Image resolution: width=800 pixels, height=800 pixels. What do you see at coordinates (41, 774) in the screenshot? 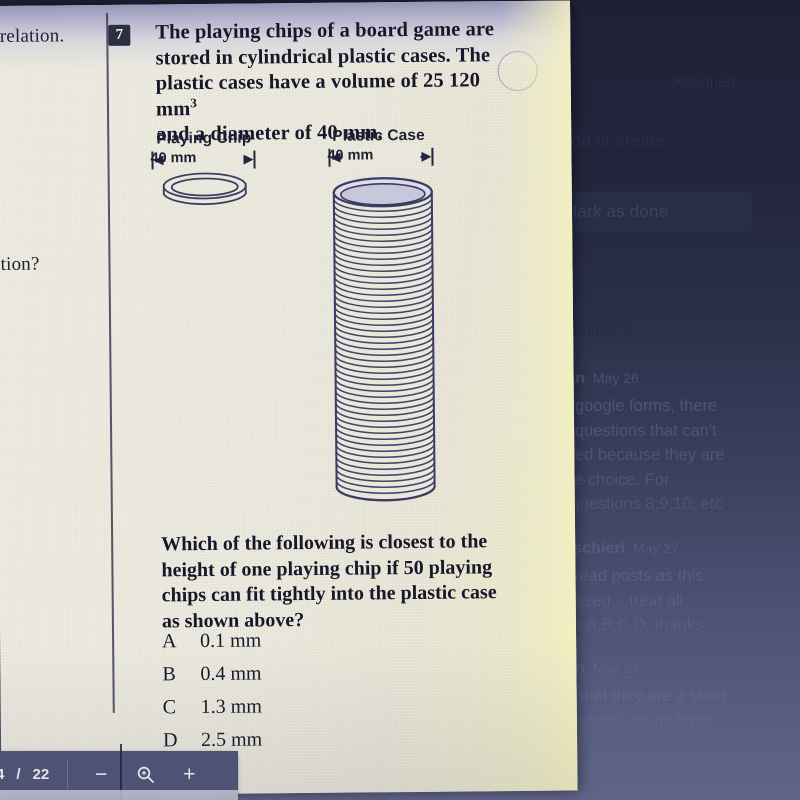
I see `total-page-count: 22` at bounding box center [41, 774].